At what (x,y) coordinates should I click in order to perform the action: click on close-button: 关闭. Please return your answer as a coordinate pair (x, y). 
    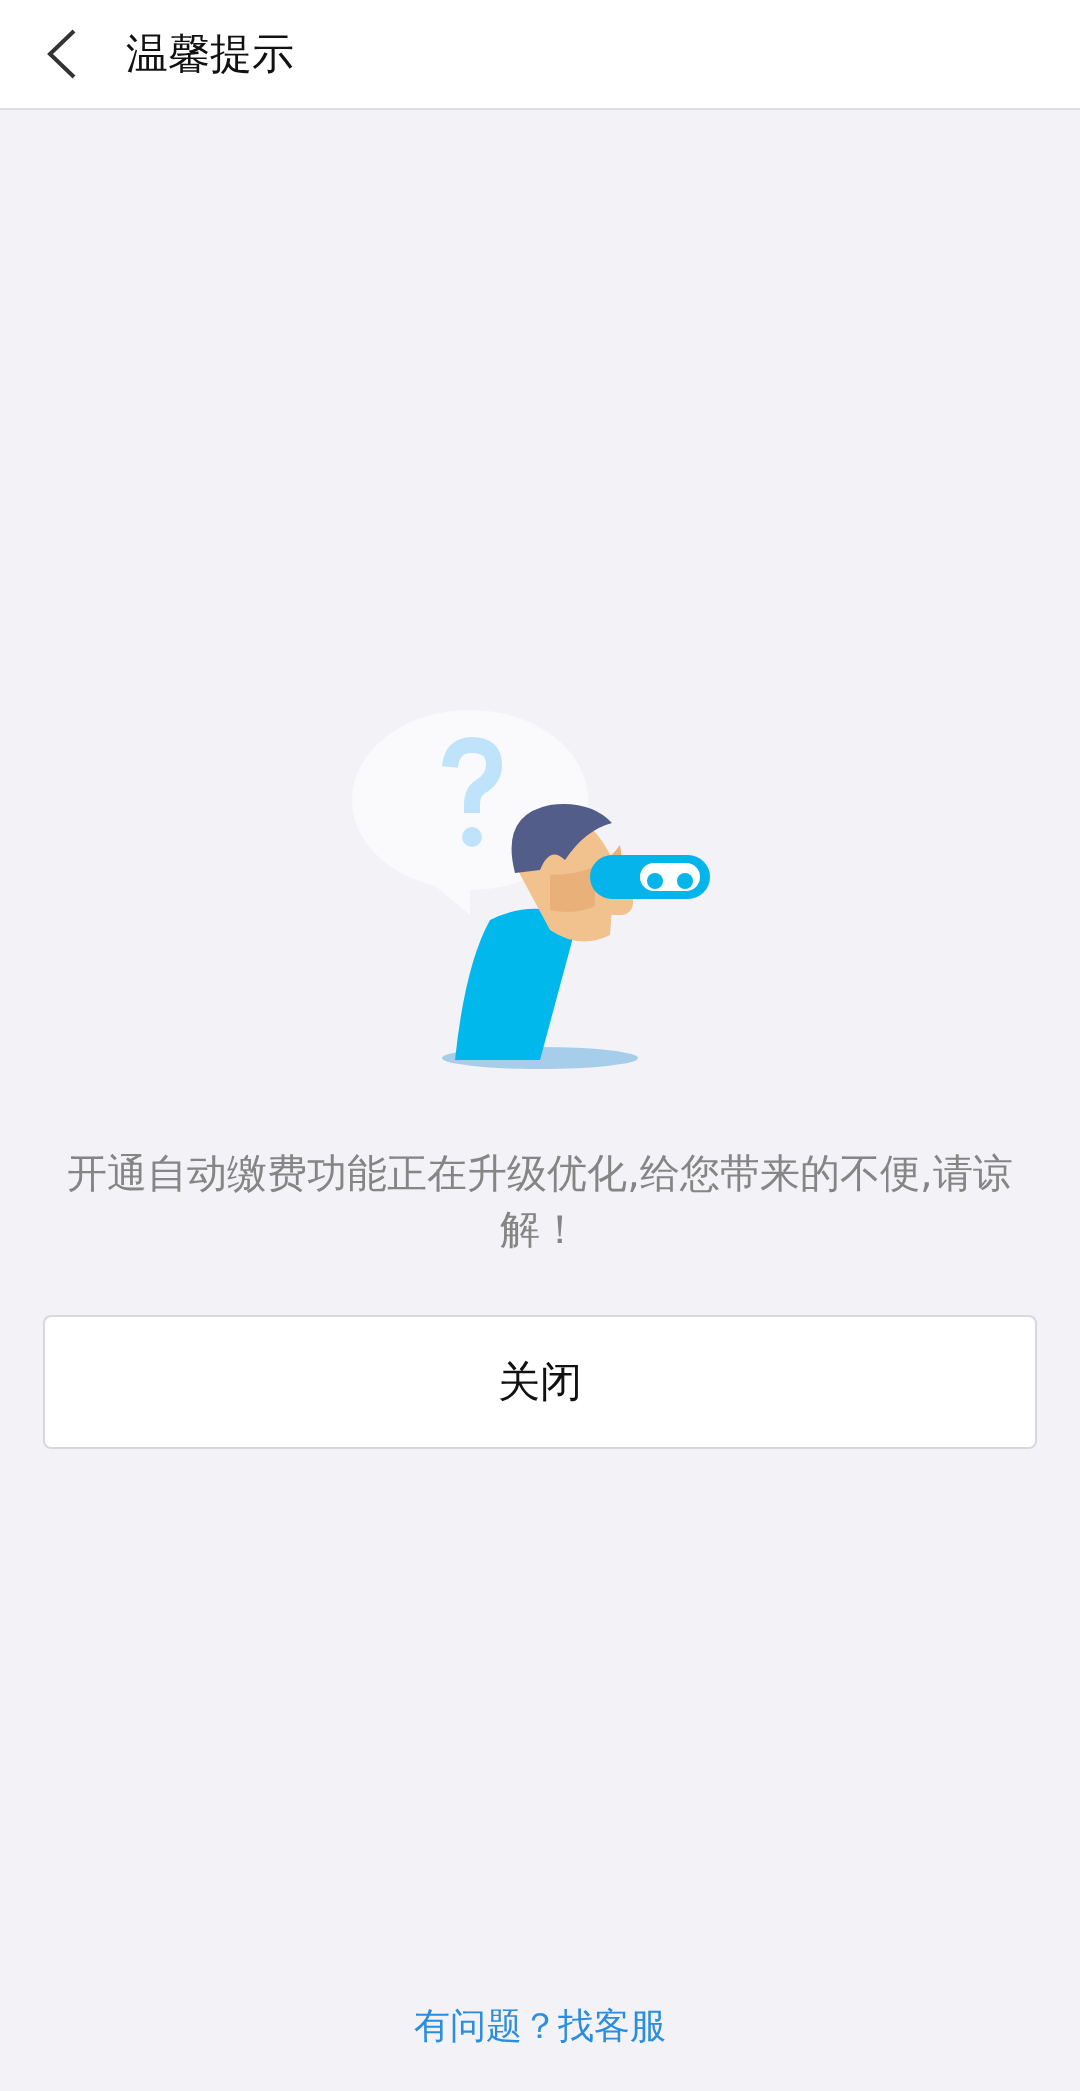
    Looking at the image, I should click on (540, 1382).